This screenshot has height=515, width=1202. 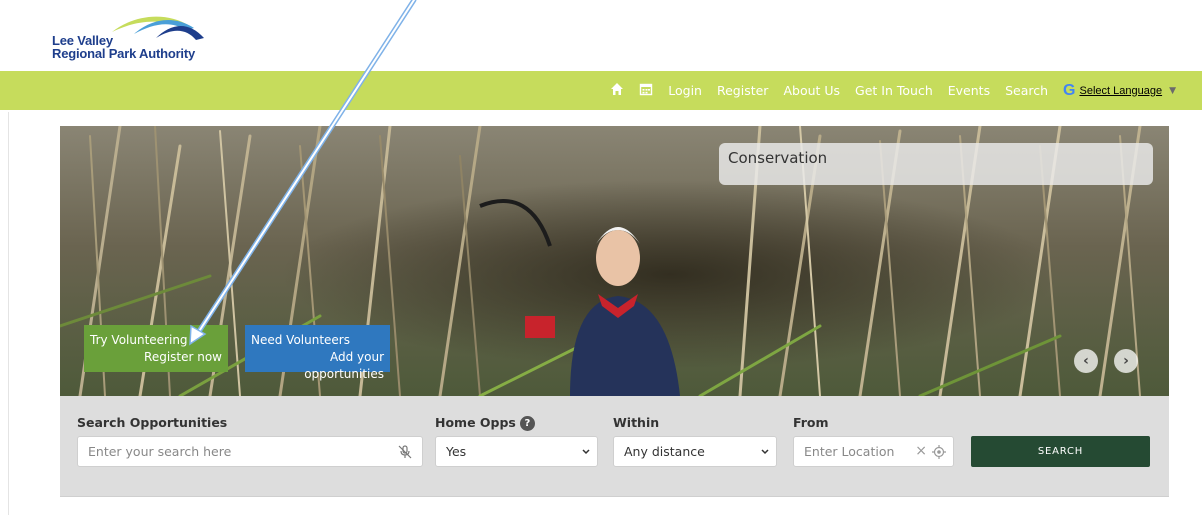 What do you see at coordinates (475, 422) in the screenshot?
I see `home-opps-label-text: Home Opps` at bounding box center [475, 422].